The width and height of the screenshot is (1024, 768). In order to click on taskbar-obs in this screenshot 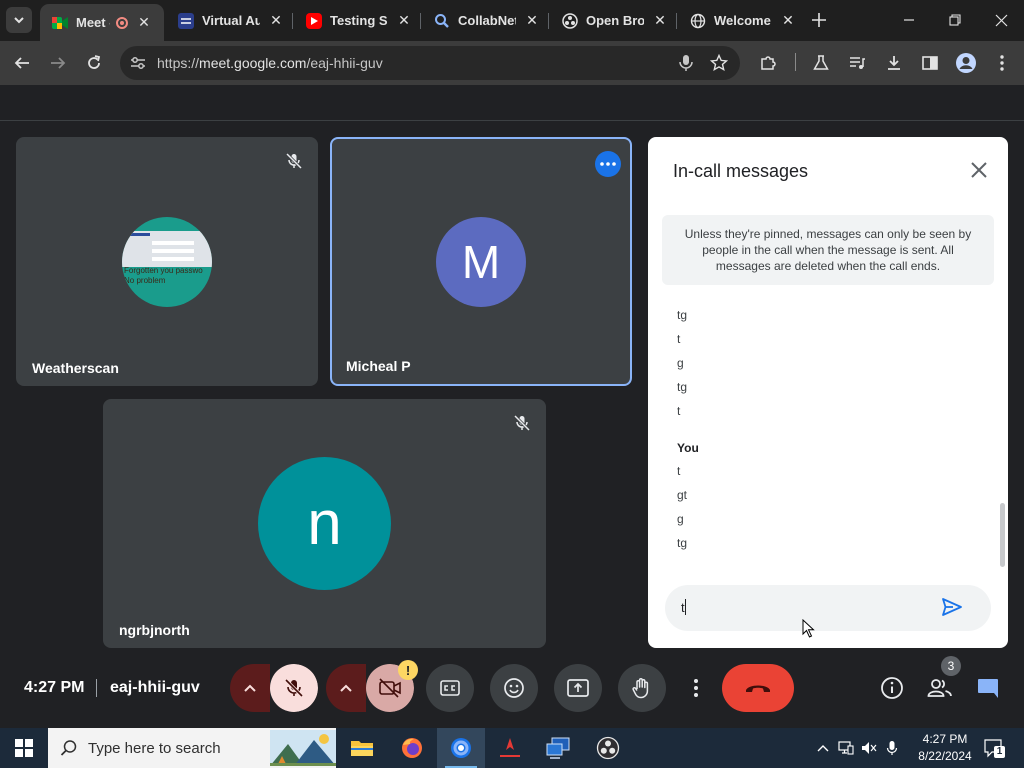, I will do `click(608, 748)`.